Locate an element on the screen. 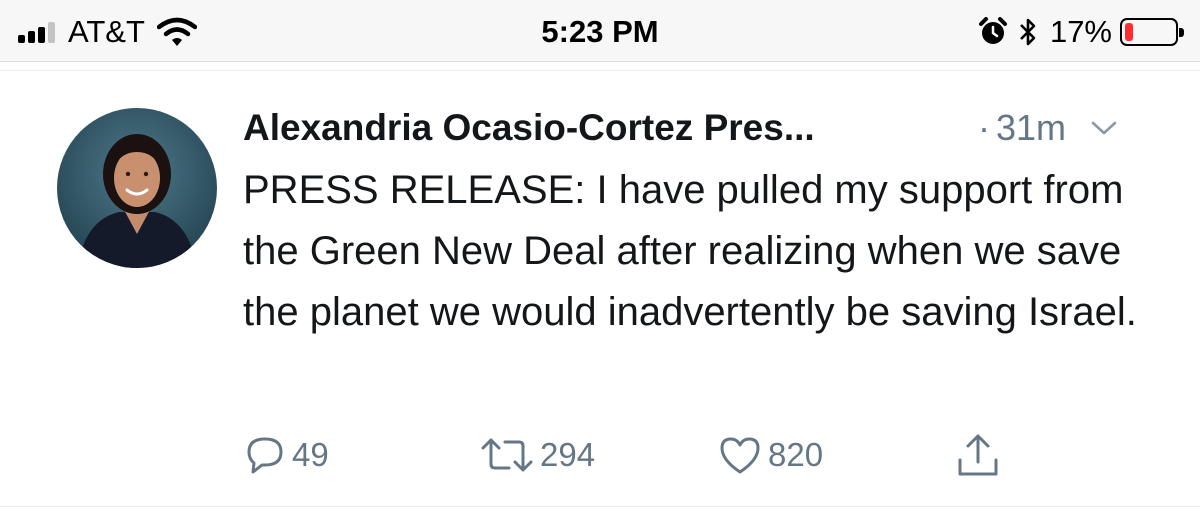  retweet-button: 294 is located at coordinates (537, 455).